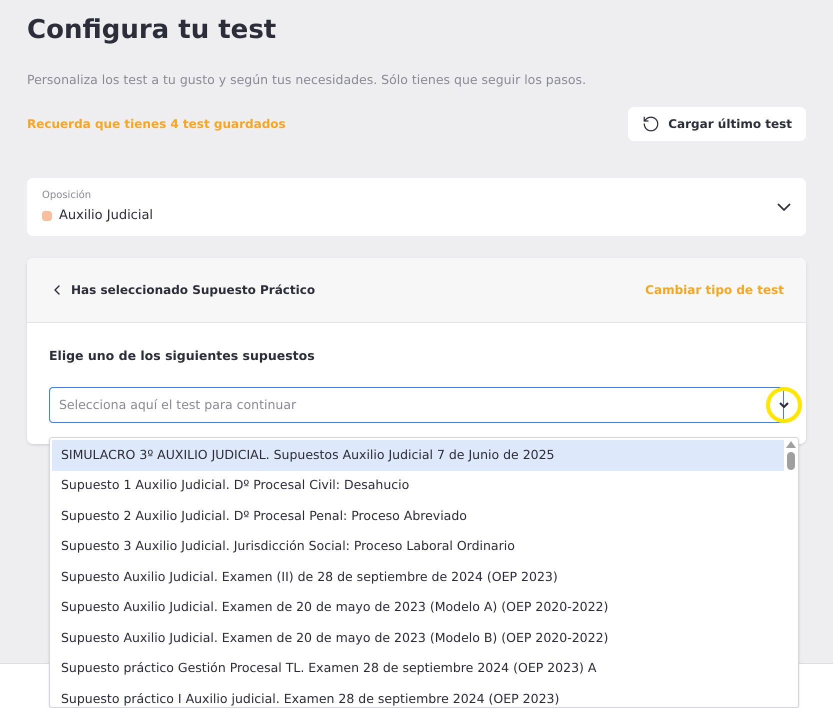 Image resolution: width=833 pixels, height=708 pixels. I want to click on dropdown-option: Supuesto 2 Auxilio Judicial. Dº Procesal Penal: Proceso Abreviado, so click(418, 516).